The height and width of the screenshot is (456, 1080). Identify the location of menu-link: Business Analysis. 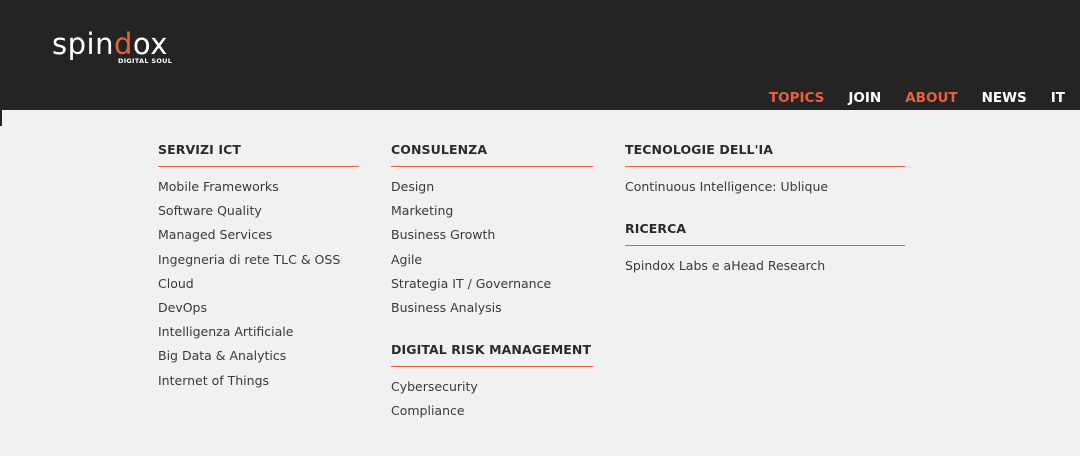
(492, 312).